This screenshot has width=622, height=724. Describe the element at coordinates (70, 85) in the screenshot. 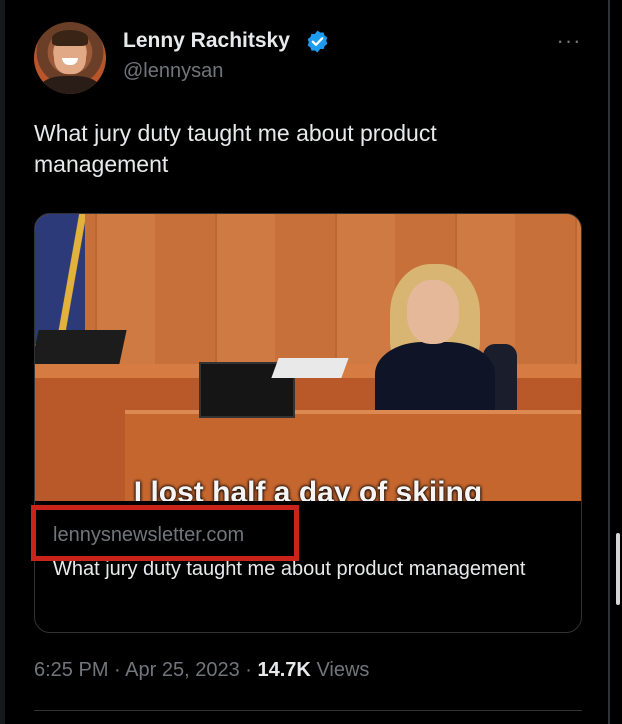

I see `avatar-shirt` at that location.